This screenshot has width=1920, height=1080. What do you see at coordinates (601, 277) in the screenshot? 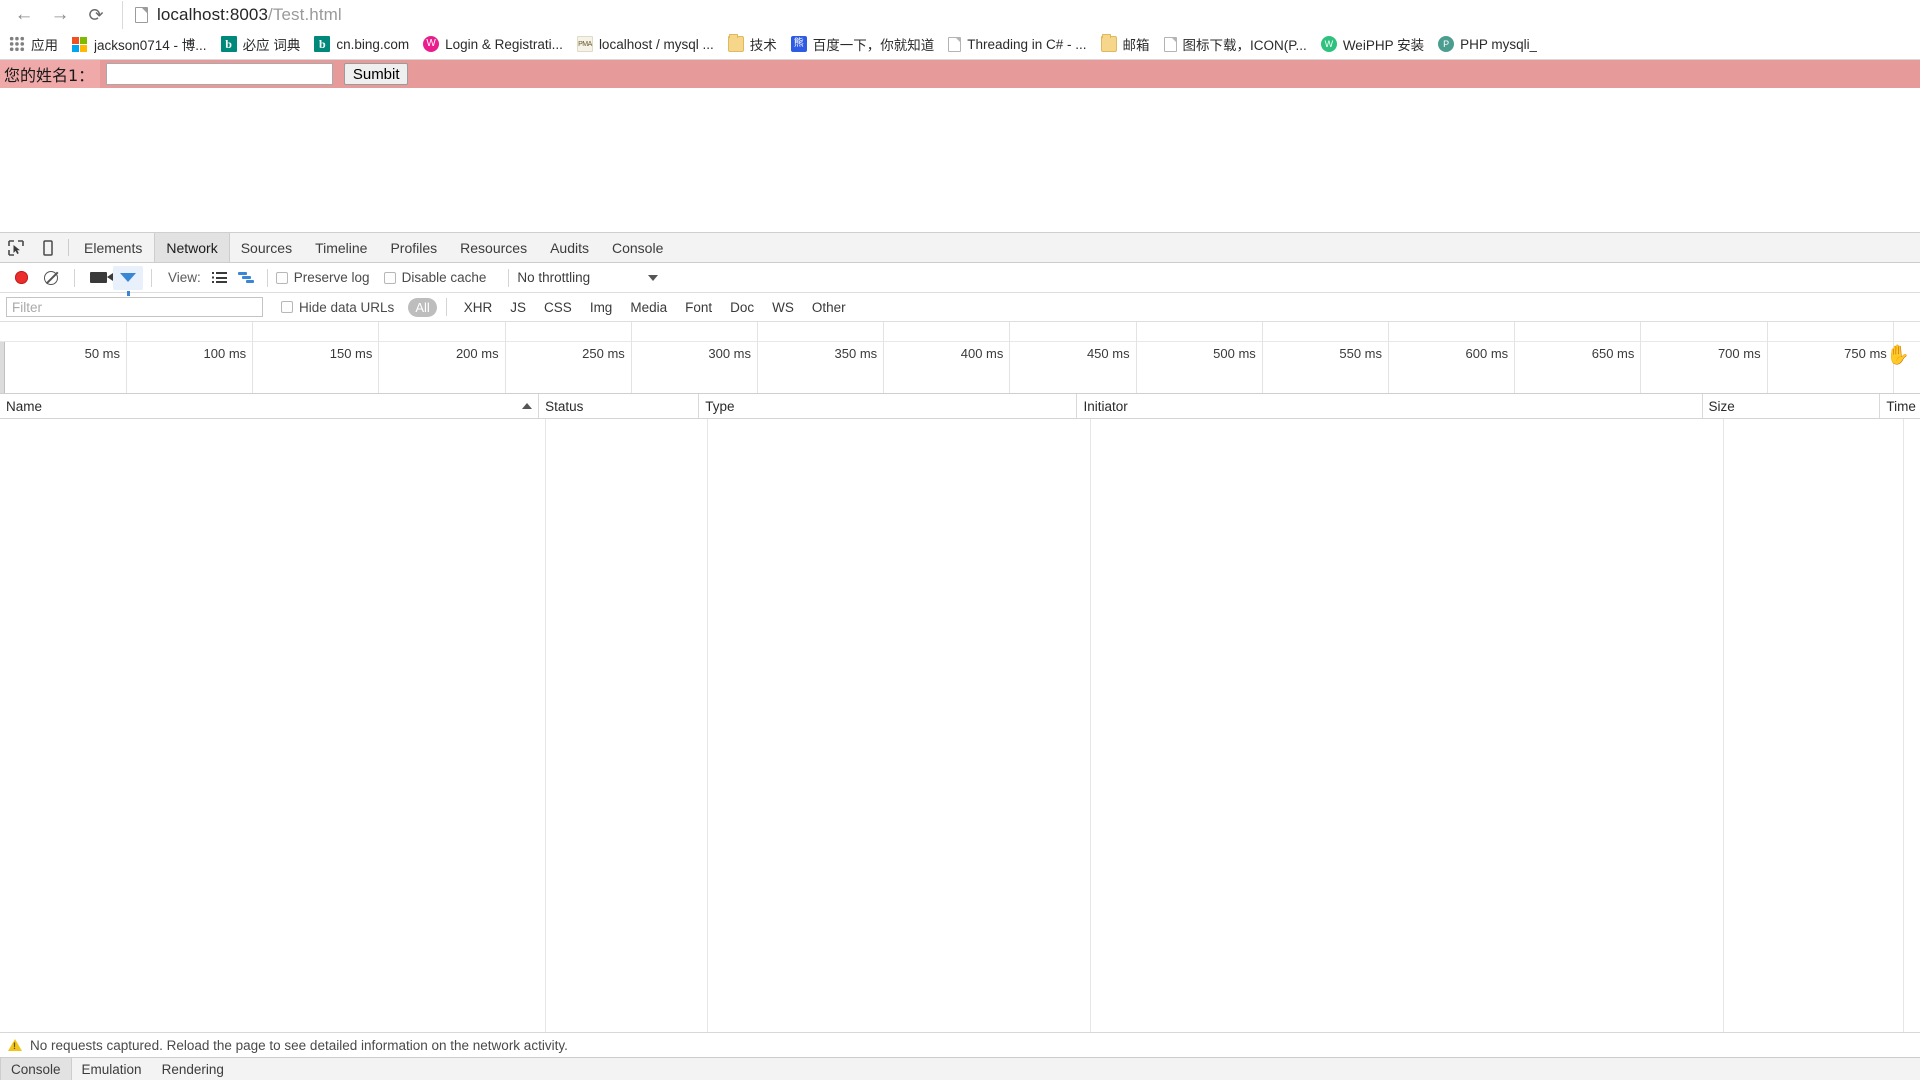
I see `throttling-select: No throttling` at bounding box center [601, 277].